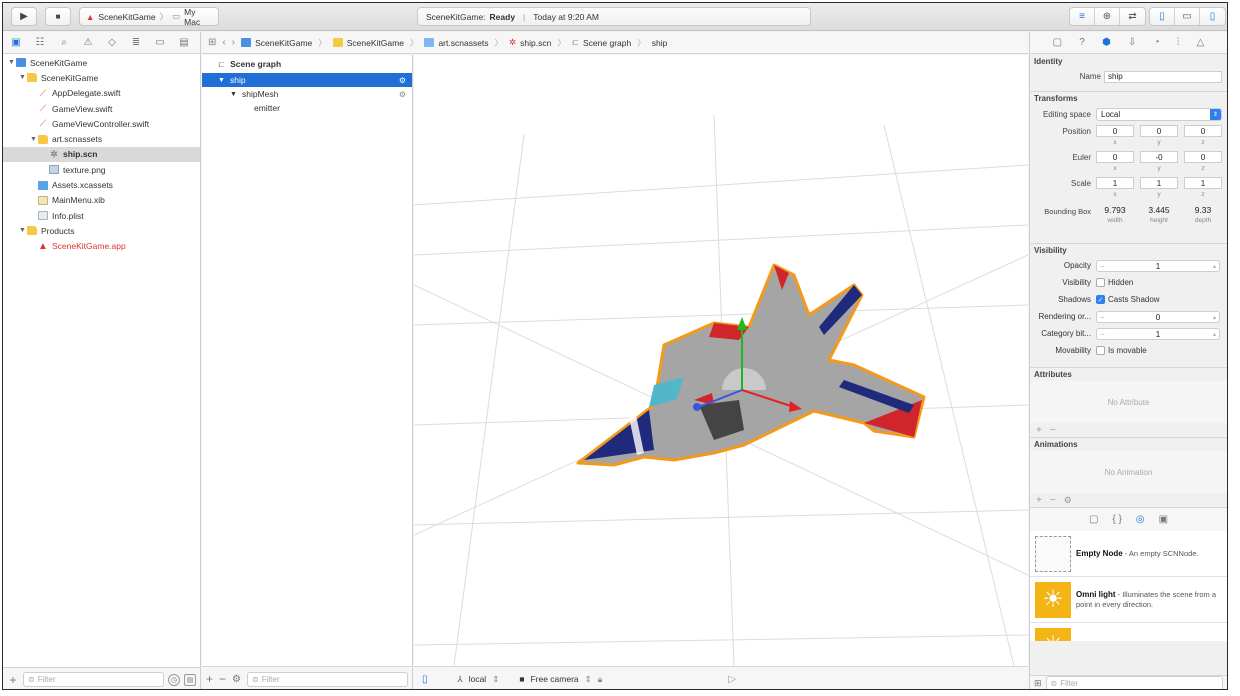 The image size is (1240, 696). I want to click on position-z-field: 0, so click(1203, 131).